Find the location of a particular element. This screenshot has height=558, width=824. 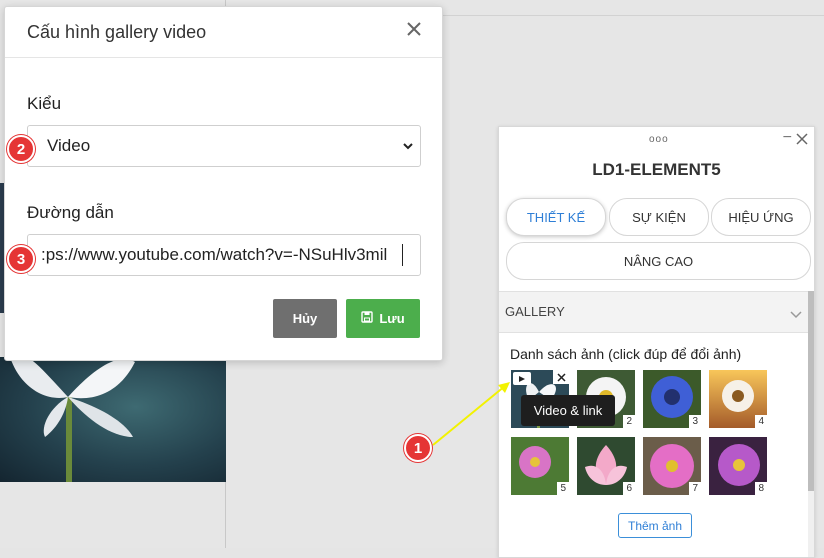

tab-label: THIẾT KẾ is located at coordinates (556, 217).